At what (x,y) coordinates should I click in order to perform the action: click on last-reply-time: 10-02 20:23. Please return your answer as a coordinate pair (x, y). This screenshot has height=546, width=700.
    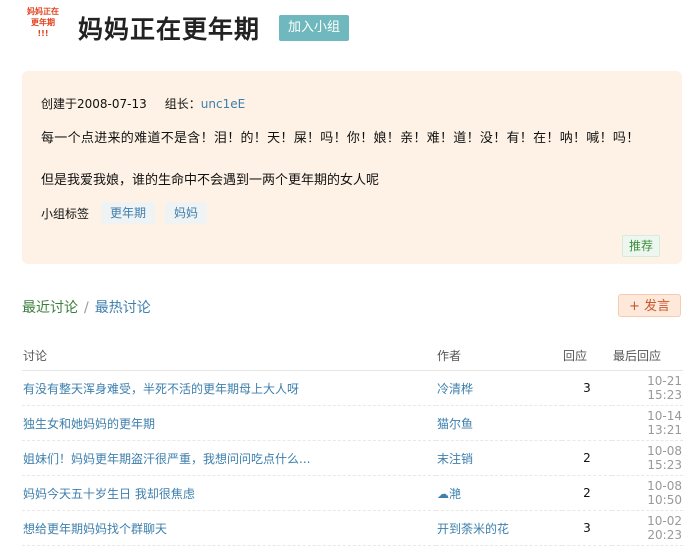
    Looking at the image, I should click on (647, 528).